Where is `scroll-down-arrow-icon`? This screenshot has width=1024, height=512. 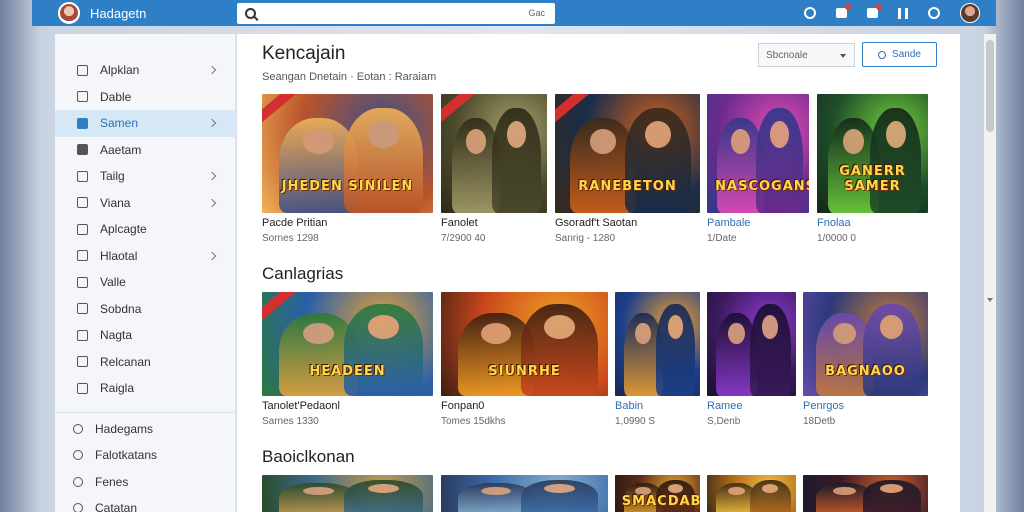 scroll-down-arrow-icon is located at coordinates (990, 300).